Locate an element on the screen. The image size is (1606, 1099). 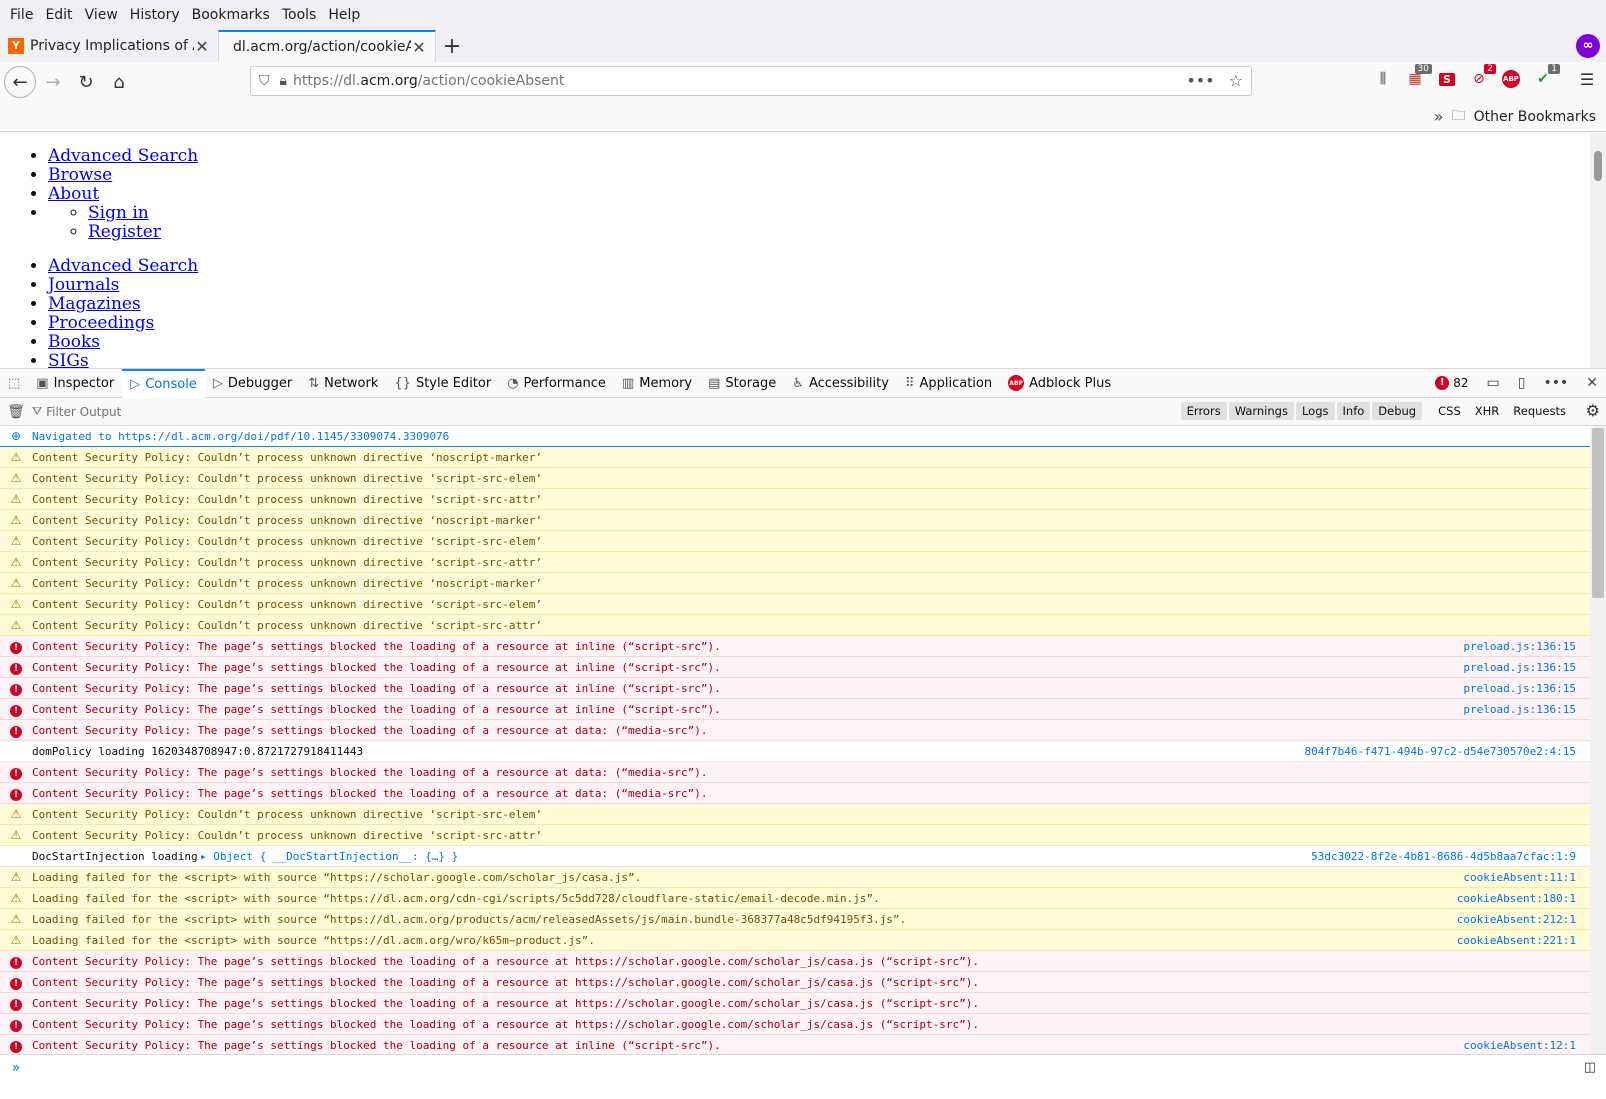
menu-history: History is located at coordinates (155, 15).